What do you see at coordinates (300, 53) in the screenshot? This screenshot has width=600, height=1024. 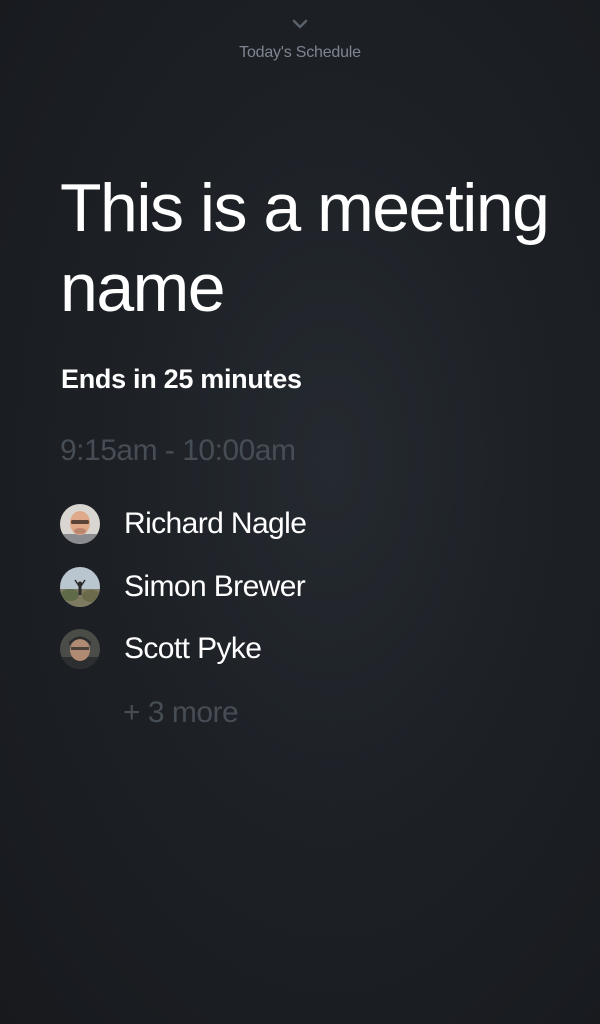 I see `todays-schedule-label: Today's Schedule` at bounding box center [300, 53].